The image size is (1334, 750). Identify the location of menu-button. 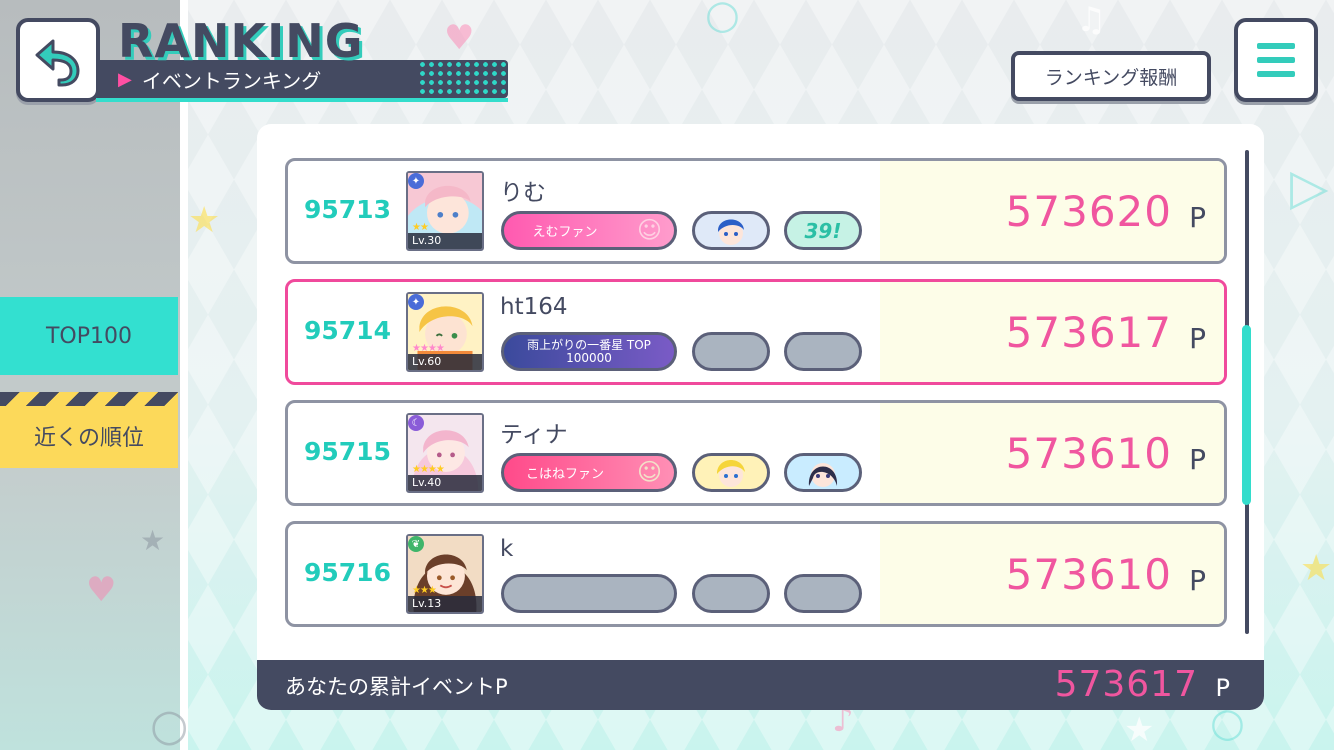
(1276, 60).